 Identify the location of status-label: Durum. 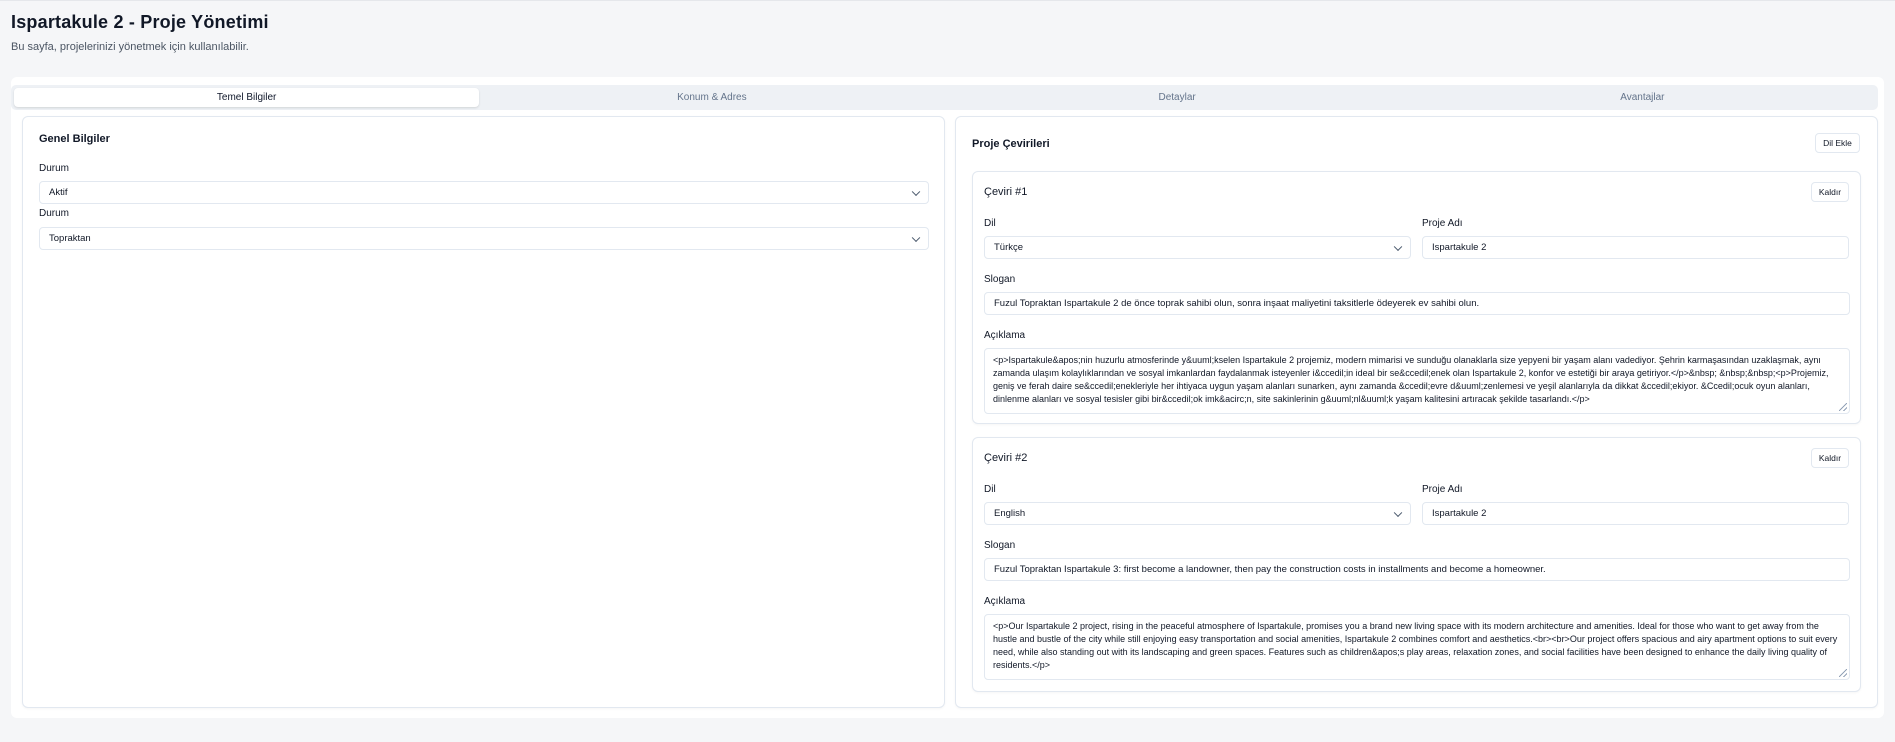
(54, 168).